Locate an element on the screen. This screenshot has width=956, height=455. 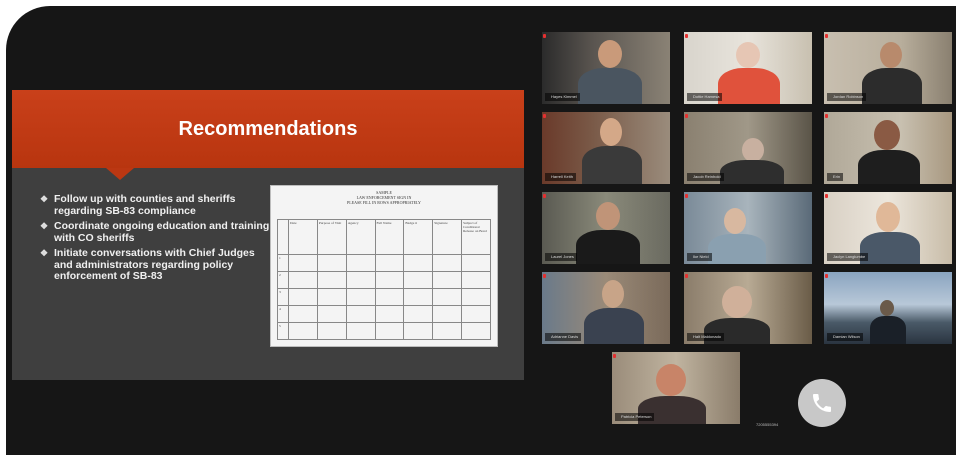
video-tile: Halt Maldonado is located at coordinates (748, 308).